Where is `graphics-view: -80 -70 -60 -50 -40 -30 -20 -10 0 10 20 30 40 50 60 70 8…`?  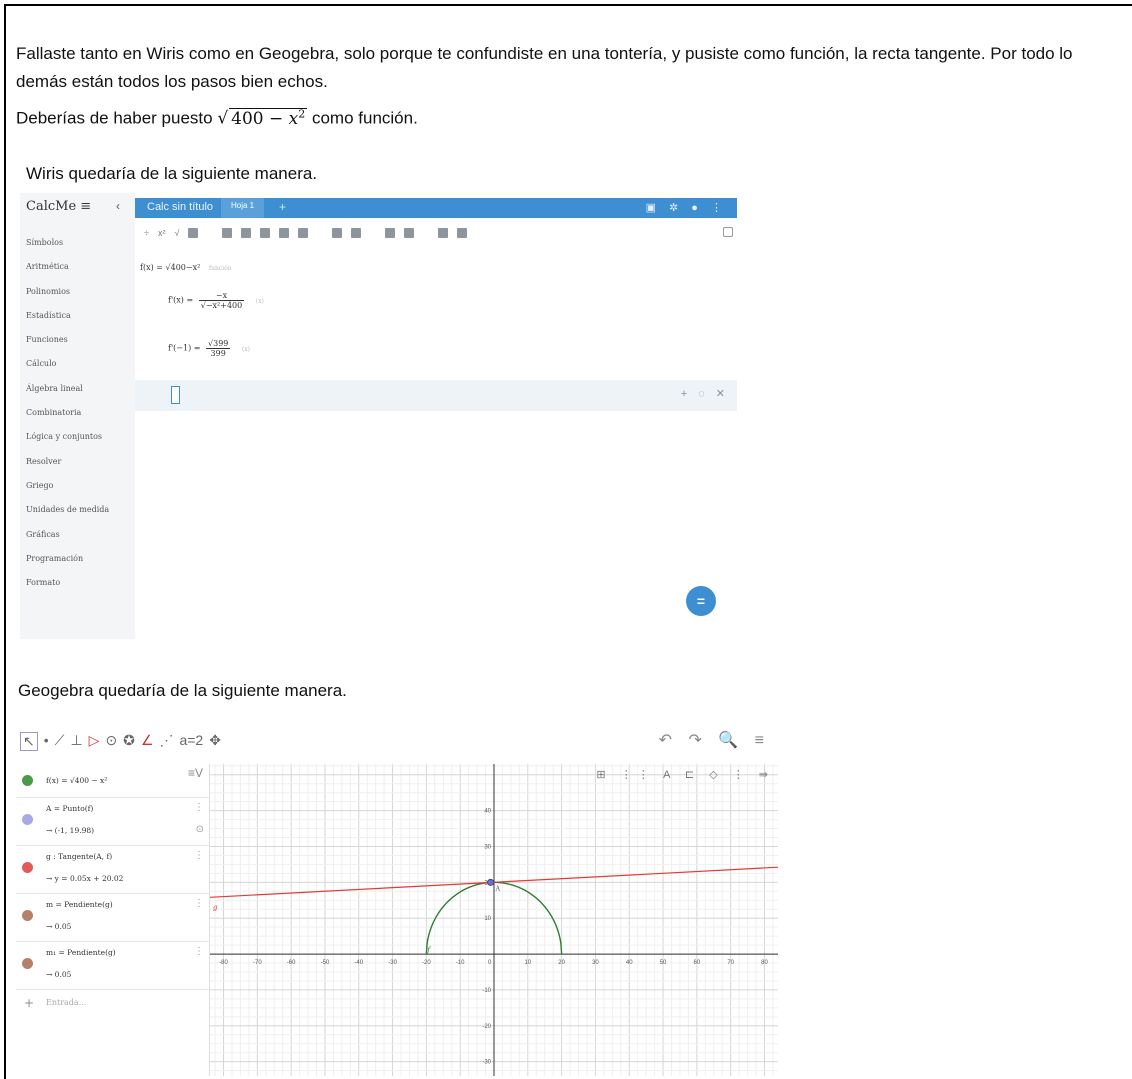
graphics-view: -80 -70 -60 -50 -40 -30 -20 -10 0 10 20 30 40 50 60 70 8… is located at coordinates (494, 920).